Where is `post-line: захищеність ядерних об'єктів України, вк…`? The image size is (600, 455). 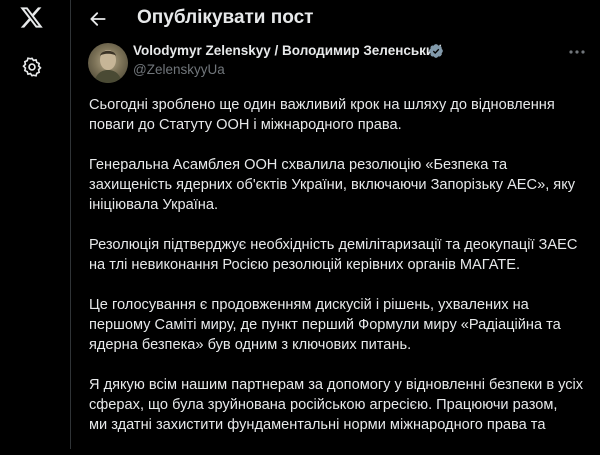
post-line: захищеність ядерних об'єктів України, вк… is located at coordinates (332, 185).